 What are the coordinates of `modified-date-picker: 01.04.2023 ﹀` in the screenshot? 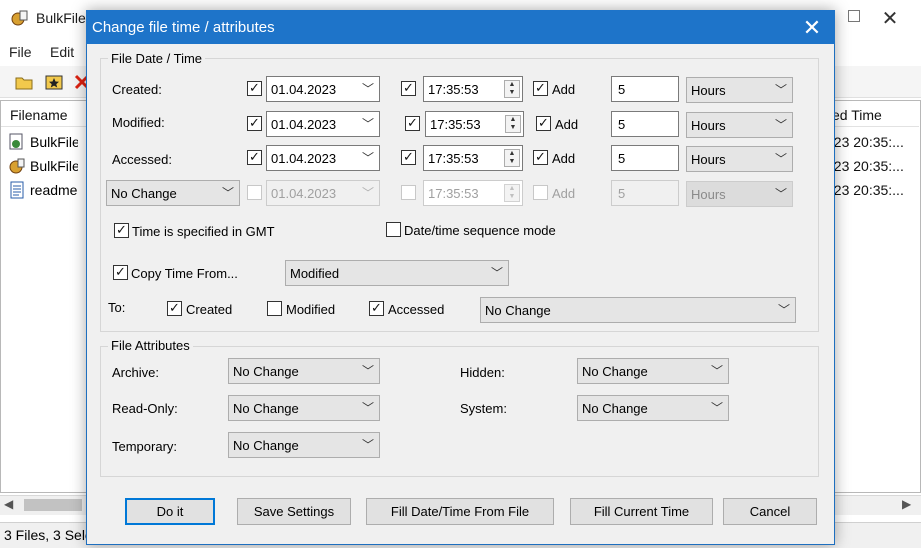 It's located at (323, 124).